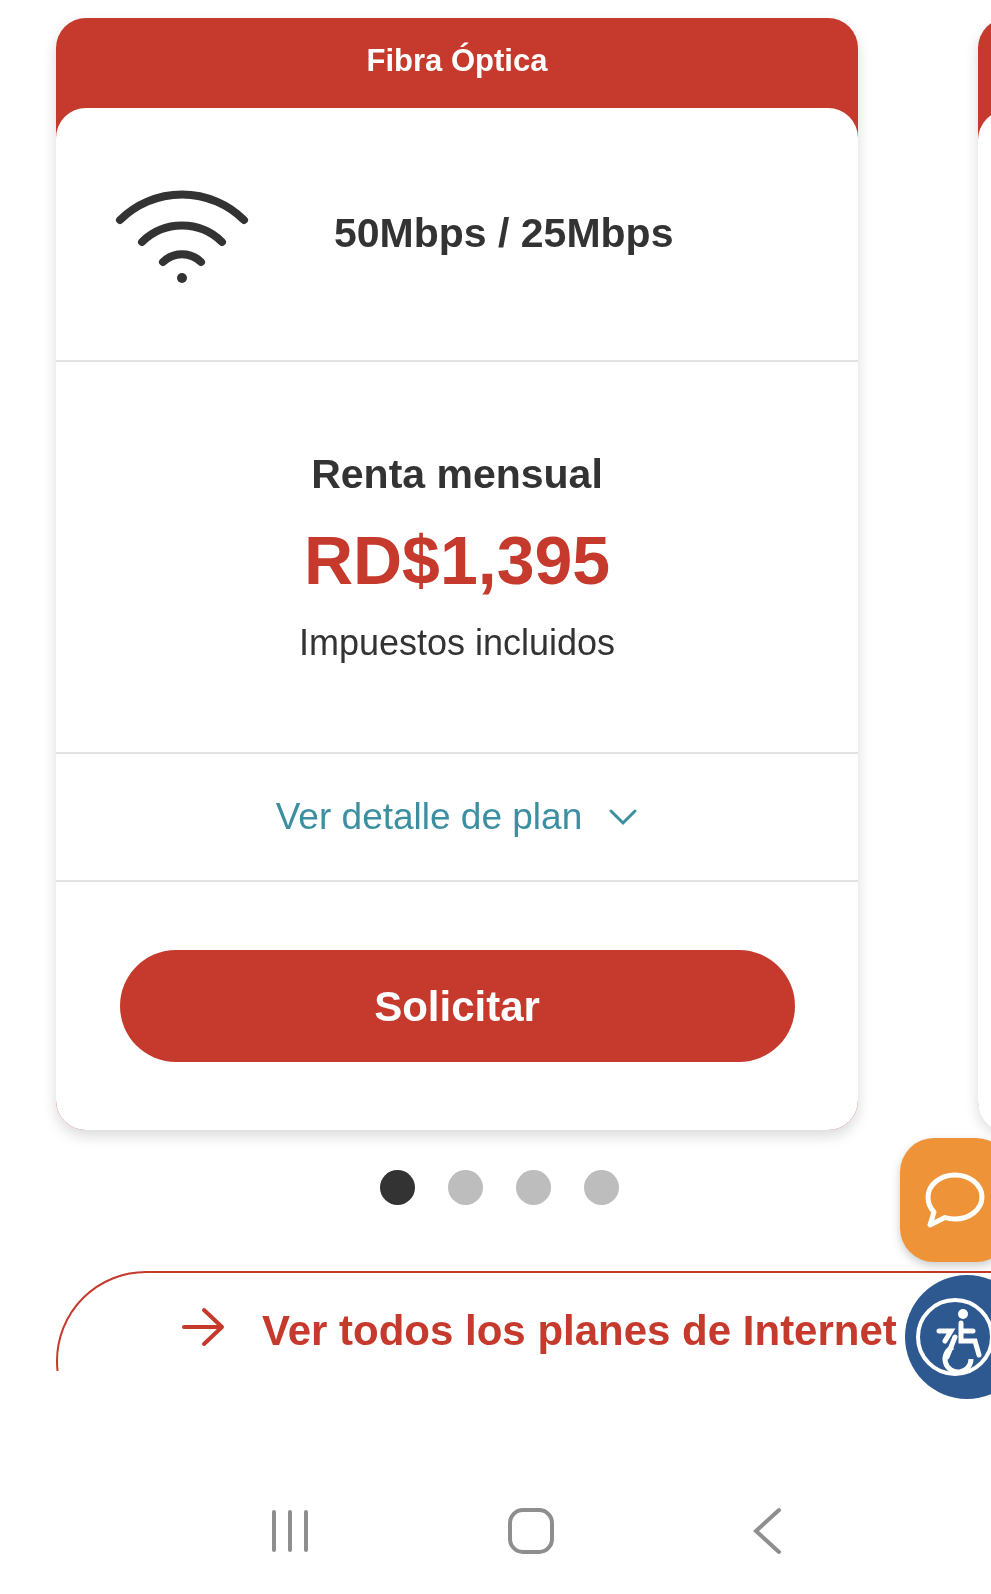  What do you see at coordinates (457, 60) in the screenshot?
I see `plan-type-title: Fibra Óptica` at bounding box center [457, 60].